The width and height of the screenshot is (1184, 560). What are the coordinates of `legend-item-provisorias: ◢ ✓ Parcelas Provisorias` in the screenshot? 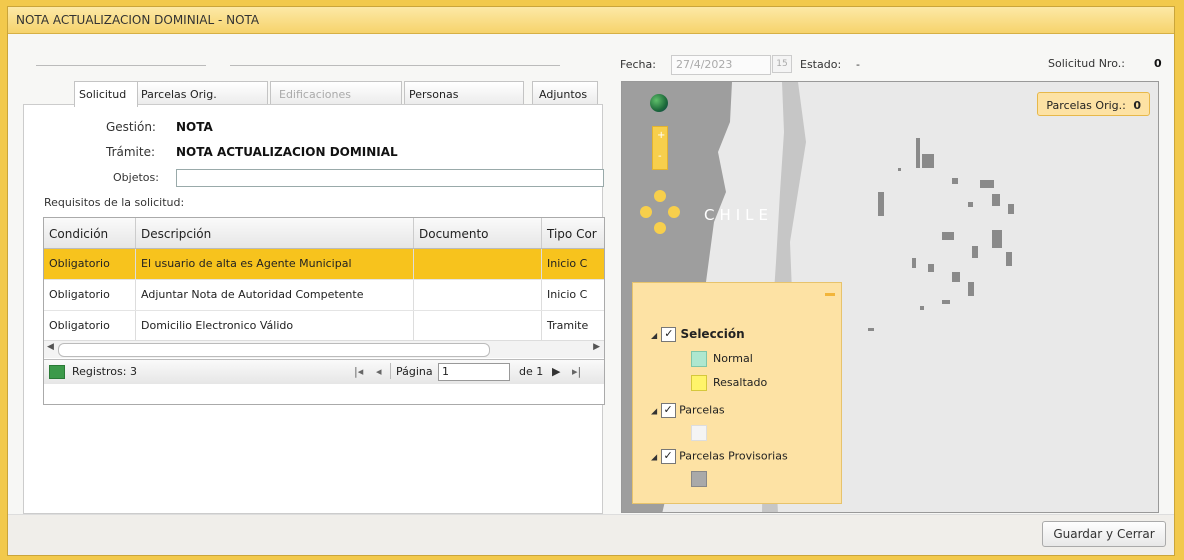 It's located at (719, 456).